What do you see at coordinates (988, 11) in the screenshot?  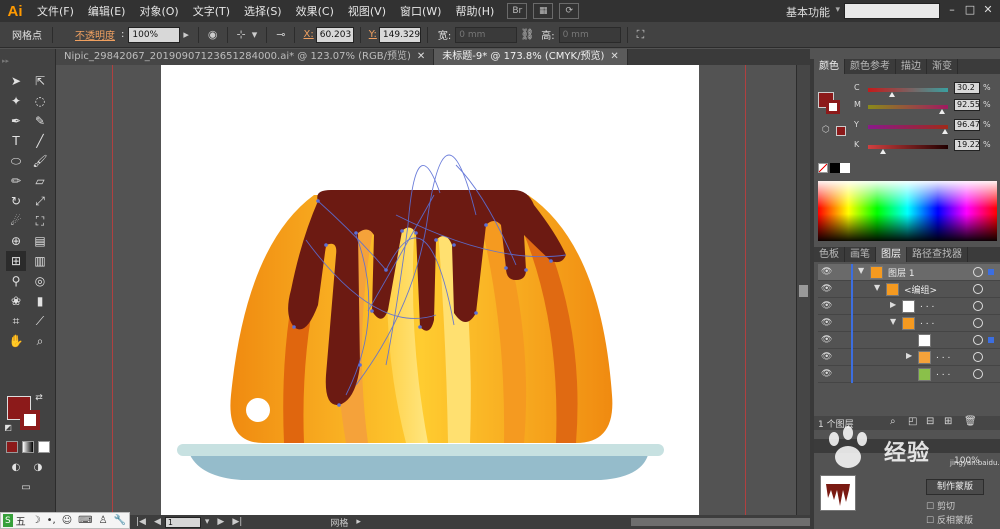 I see `close-icon: ✕` at bounding box center [988, 11].